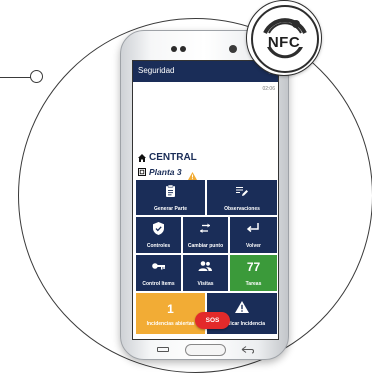  Describe the element at coordinates (170, 197) in the screenshot. I see `generar-parte-button: Generar Parte` at that location.